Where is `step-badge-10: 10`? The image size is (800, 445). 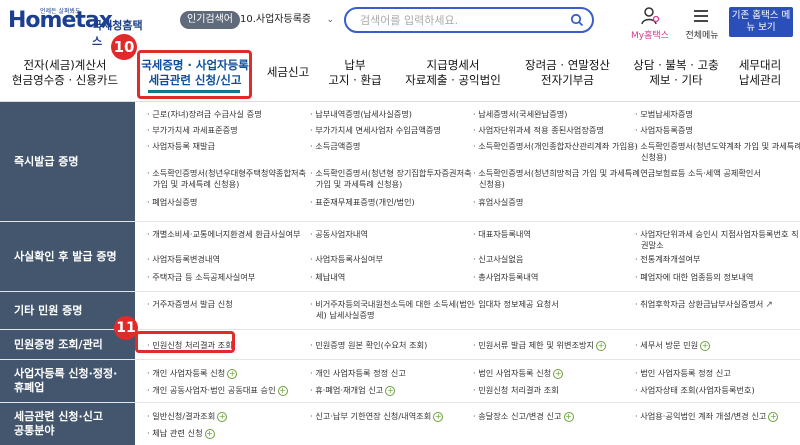
step-badge-10: 10 is located at coordinates (124, 47).